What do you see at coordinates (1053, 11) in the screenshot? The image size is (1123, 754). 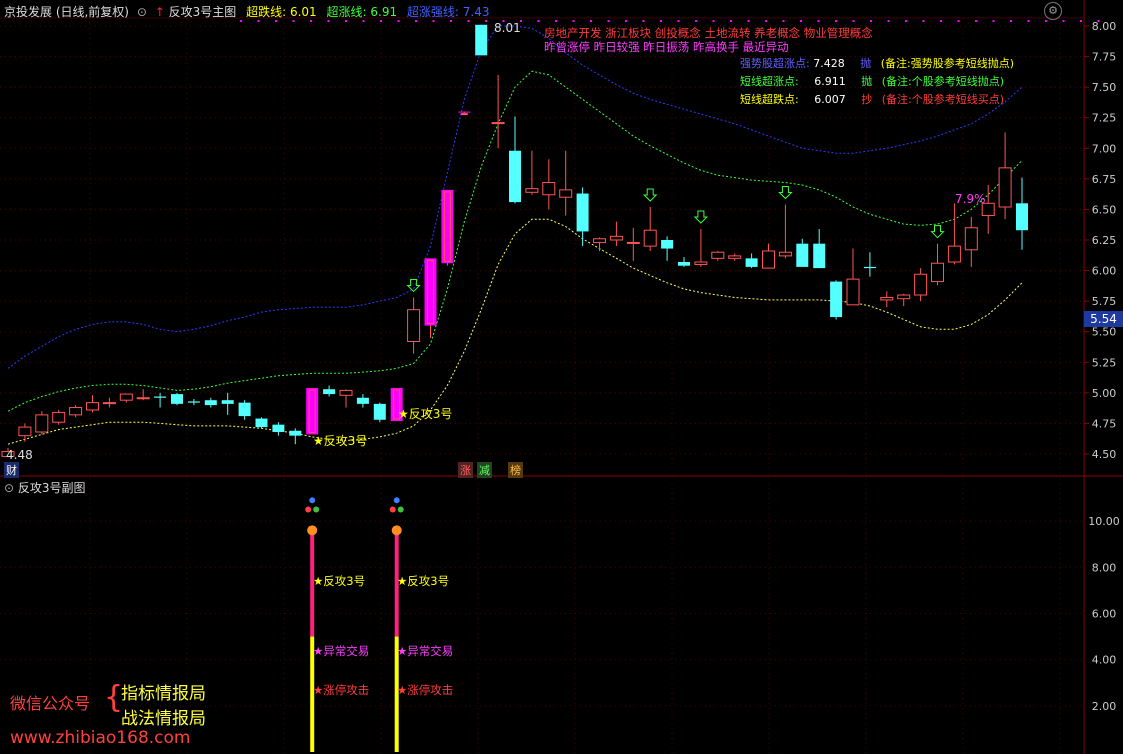 I see `settings-icon: ⚙` at bounding box center [1053, 11].